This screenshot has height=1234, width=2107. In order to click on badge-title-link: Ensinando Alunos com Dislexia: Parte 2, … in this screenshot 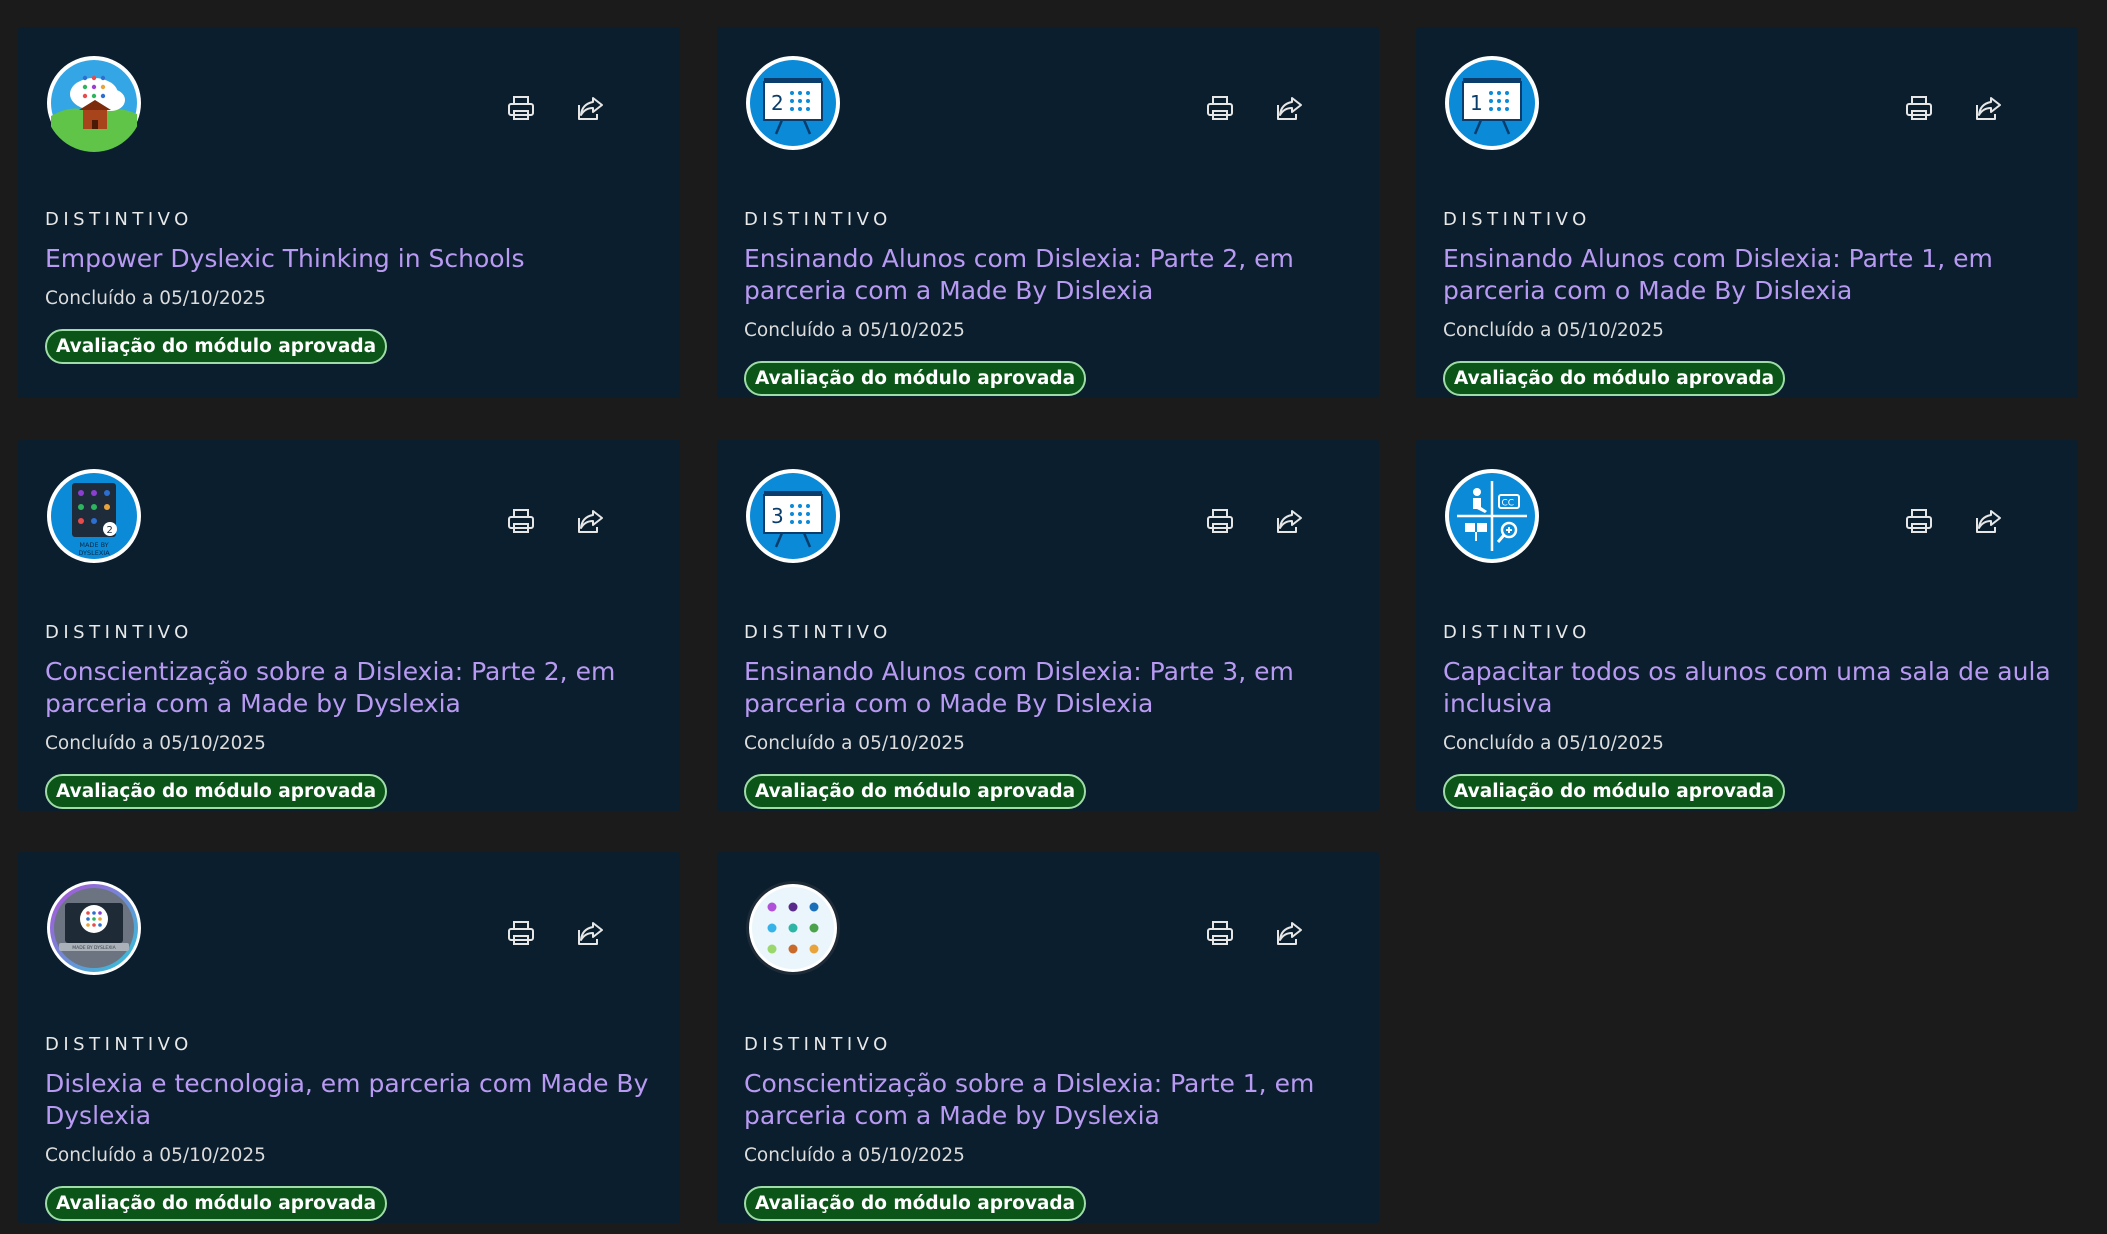, I will do `click(1049, 275)`.